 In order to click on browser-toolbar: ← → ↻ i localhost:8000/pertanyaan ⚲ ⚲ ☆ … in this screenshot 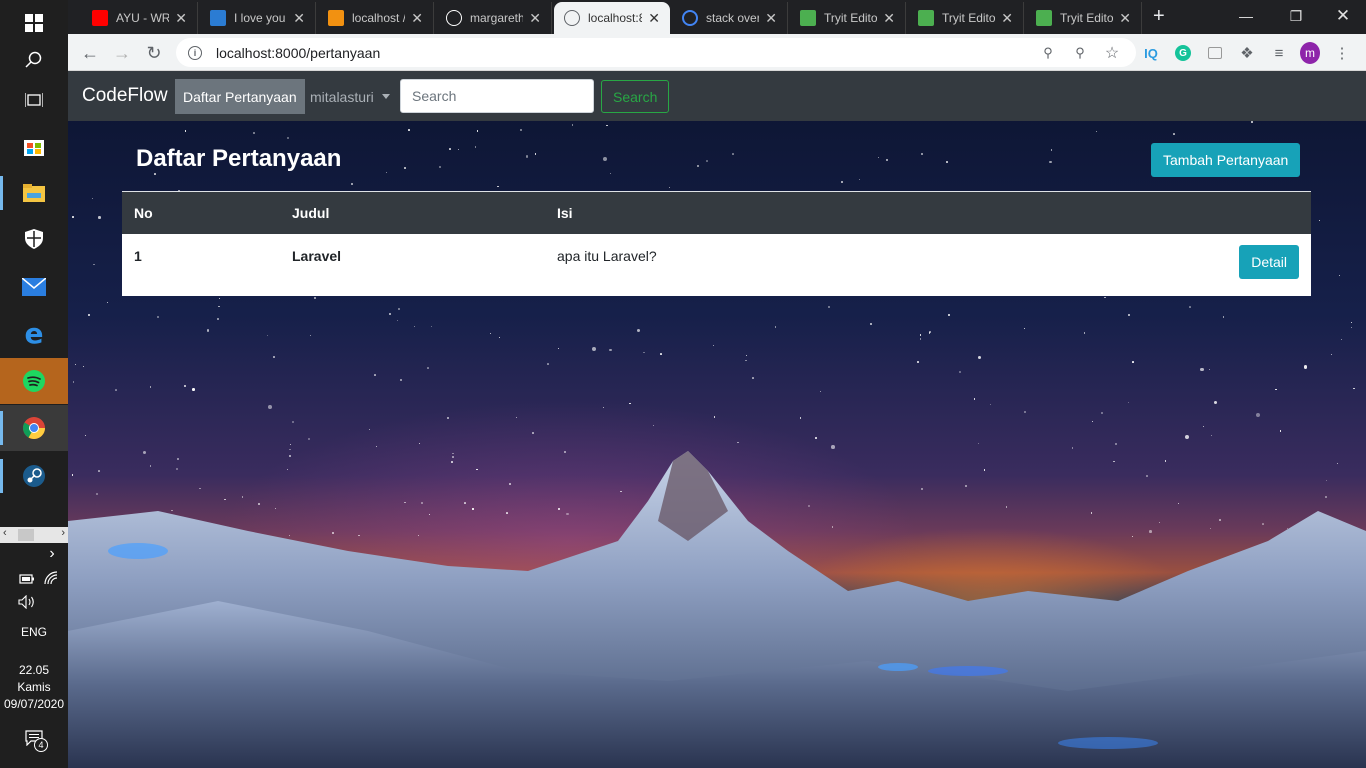, I will do `click(717, 52)`.